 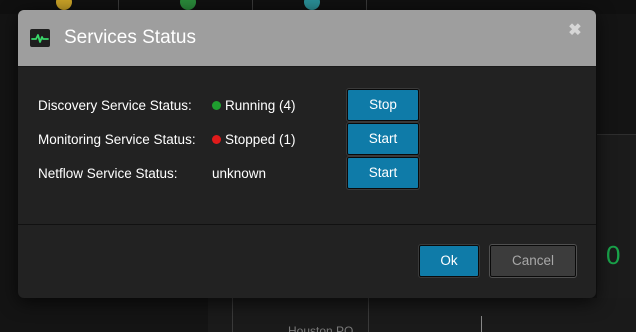 What do you see at coordinates (449, 261) in the screenshot?
I see `ok-button: Ok` at bounding box center [449, 261].